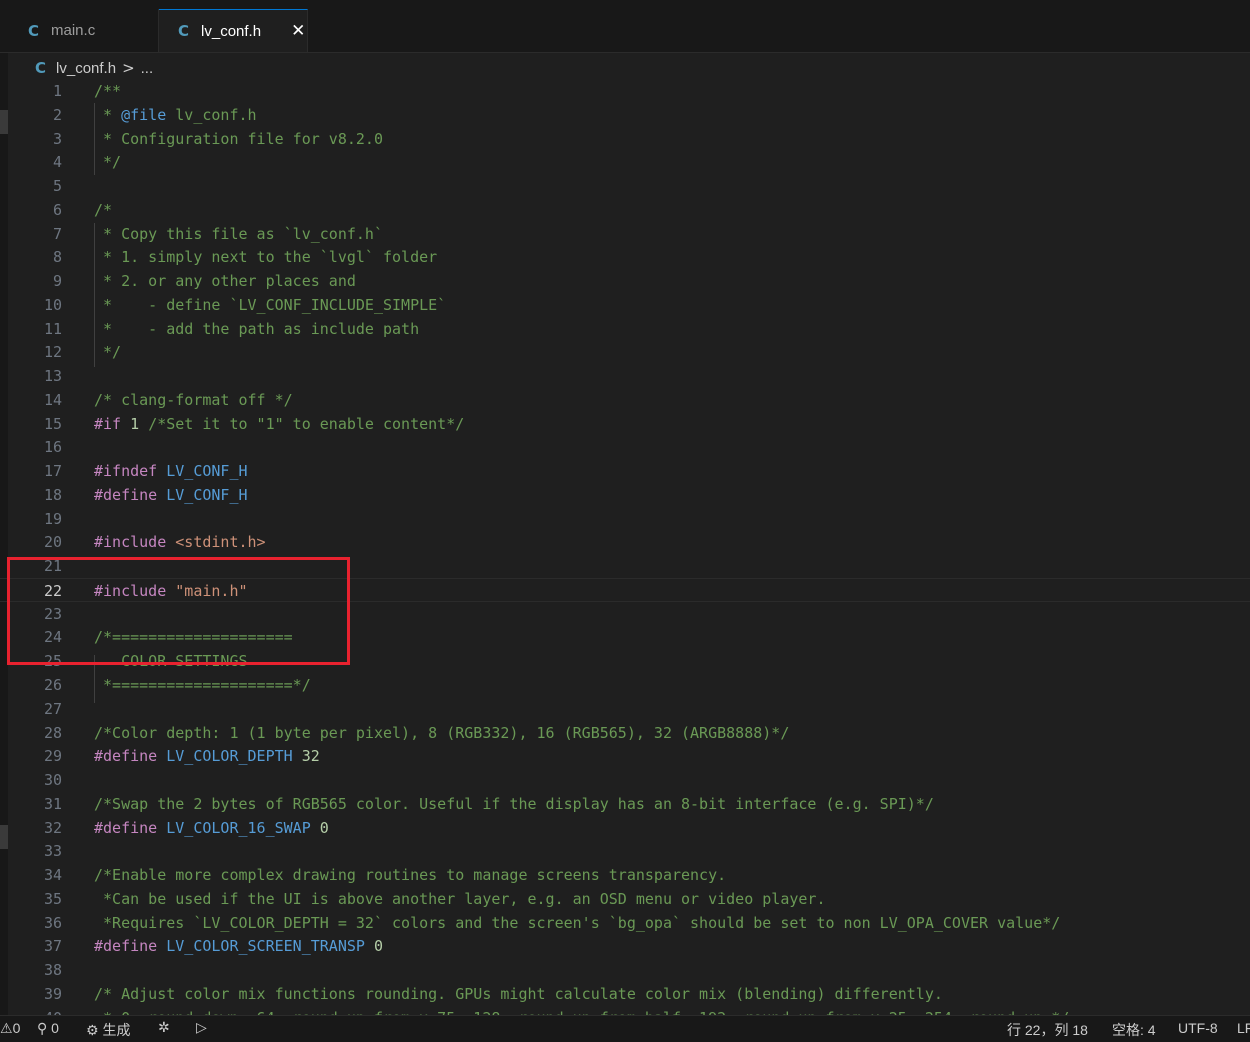  I want to click on code-line: 5, so click(625, 186).